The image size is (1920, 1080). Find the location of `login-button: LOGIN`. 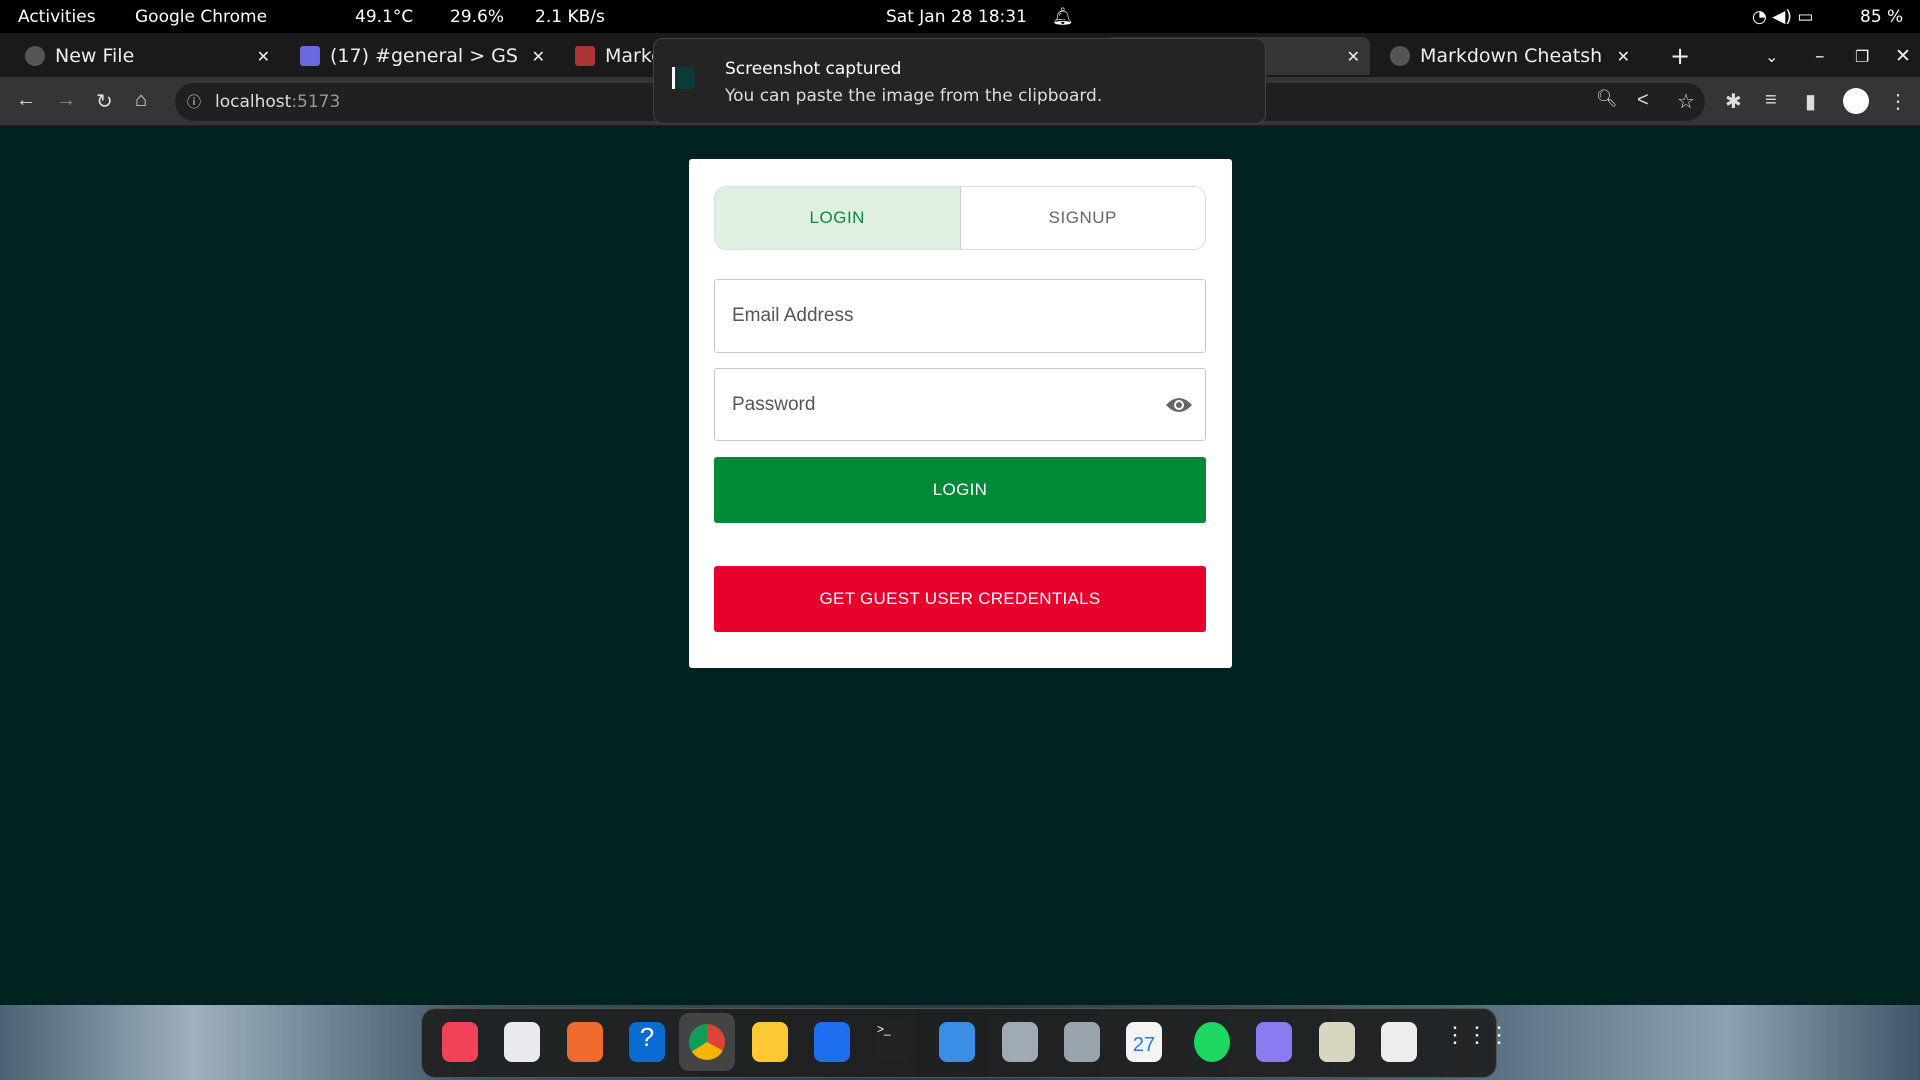

login-button: LOGIN is located at coordinates (960, 490).